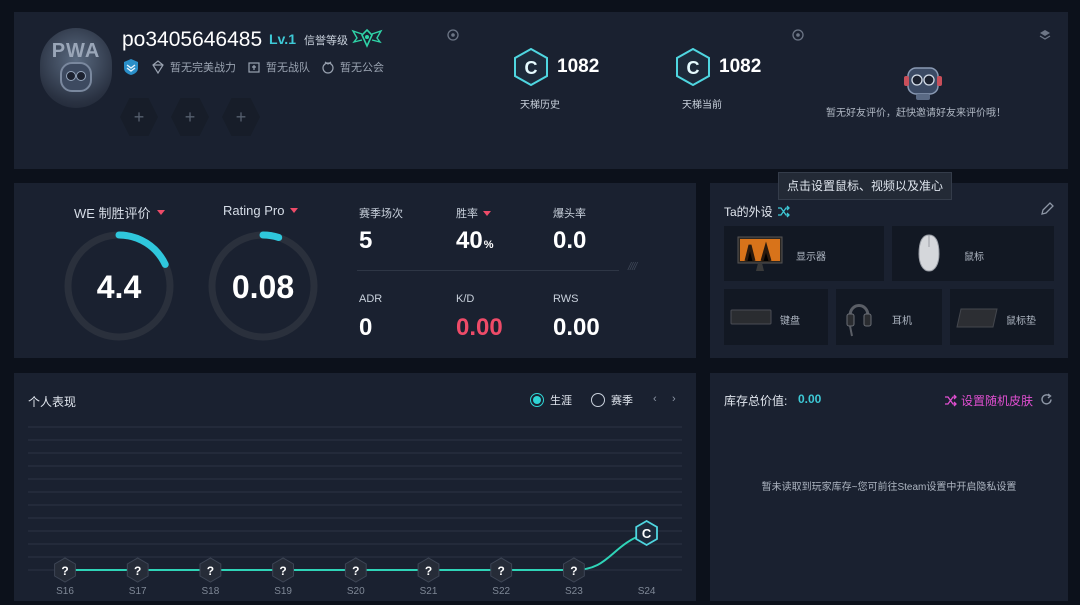 Image resolution: width=1080 pixels, height=605 pixels. I want to click on ladder-history-score: 1082, so click(578, 66).